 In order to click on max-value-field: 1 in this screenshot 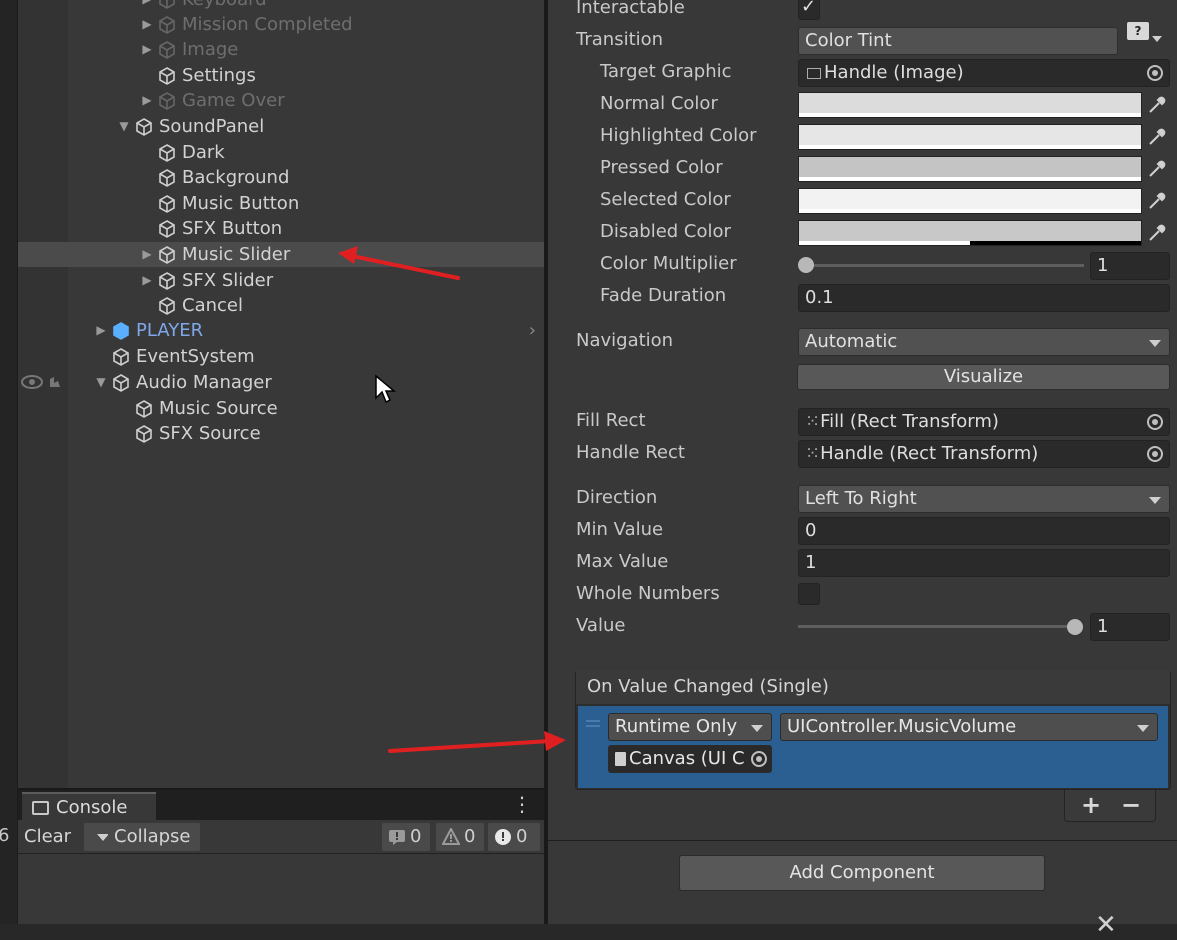, I will do `click(984, 563)`.